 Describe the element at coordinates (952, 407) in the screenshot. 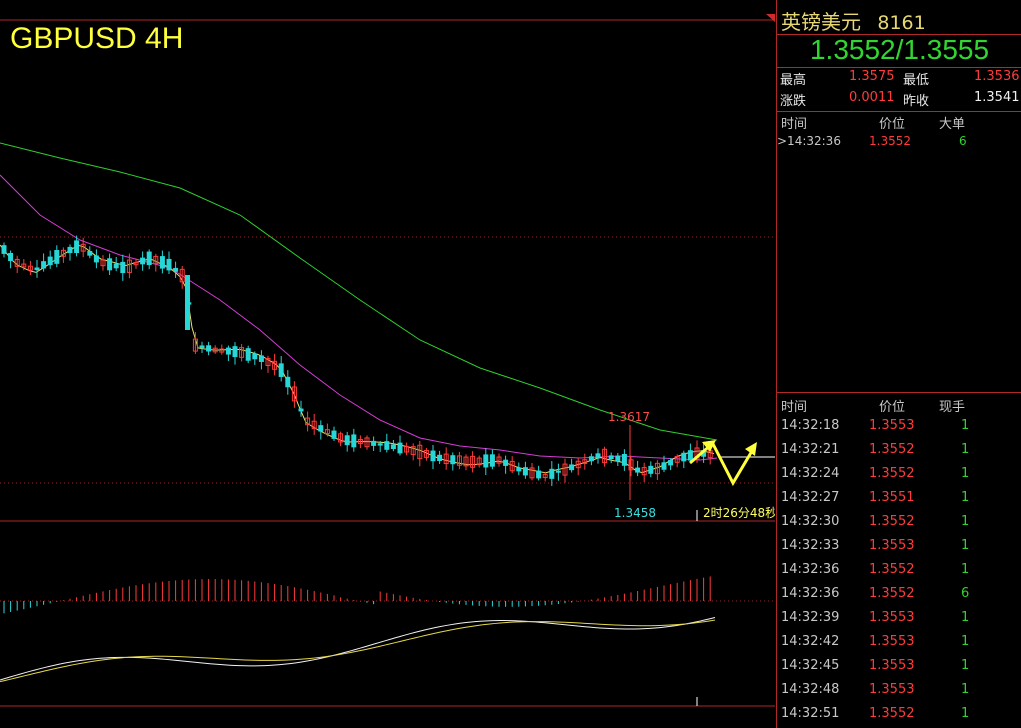

I see `tick-header-qty: 现手` at that location.